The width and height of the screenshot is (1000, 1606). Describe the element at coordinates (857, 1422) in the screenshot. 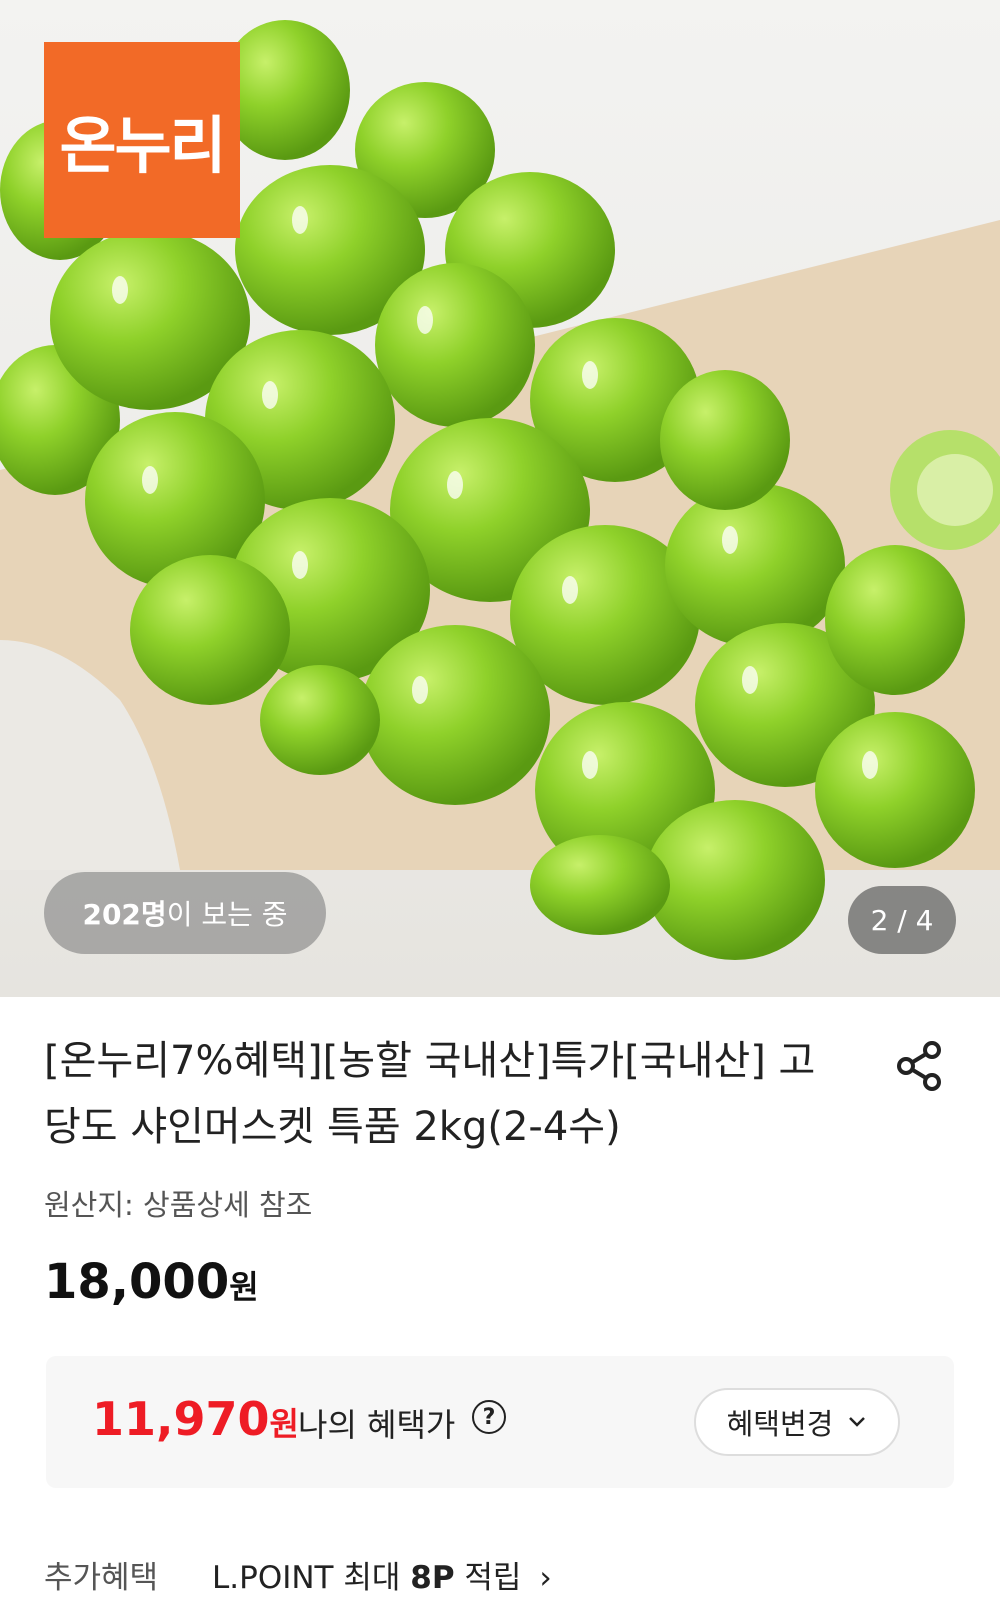

I see `chevron-down-icon` at that location.